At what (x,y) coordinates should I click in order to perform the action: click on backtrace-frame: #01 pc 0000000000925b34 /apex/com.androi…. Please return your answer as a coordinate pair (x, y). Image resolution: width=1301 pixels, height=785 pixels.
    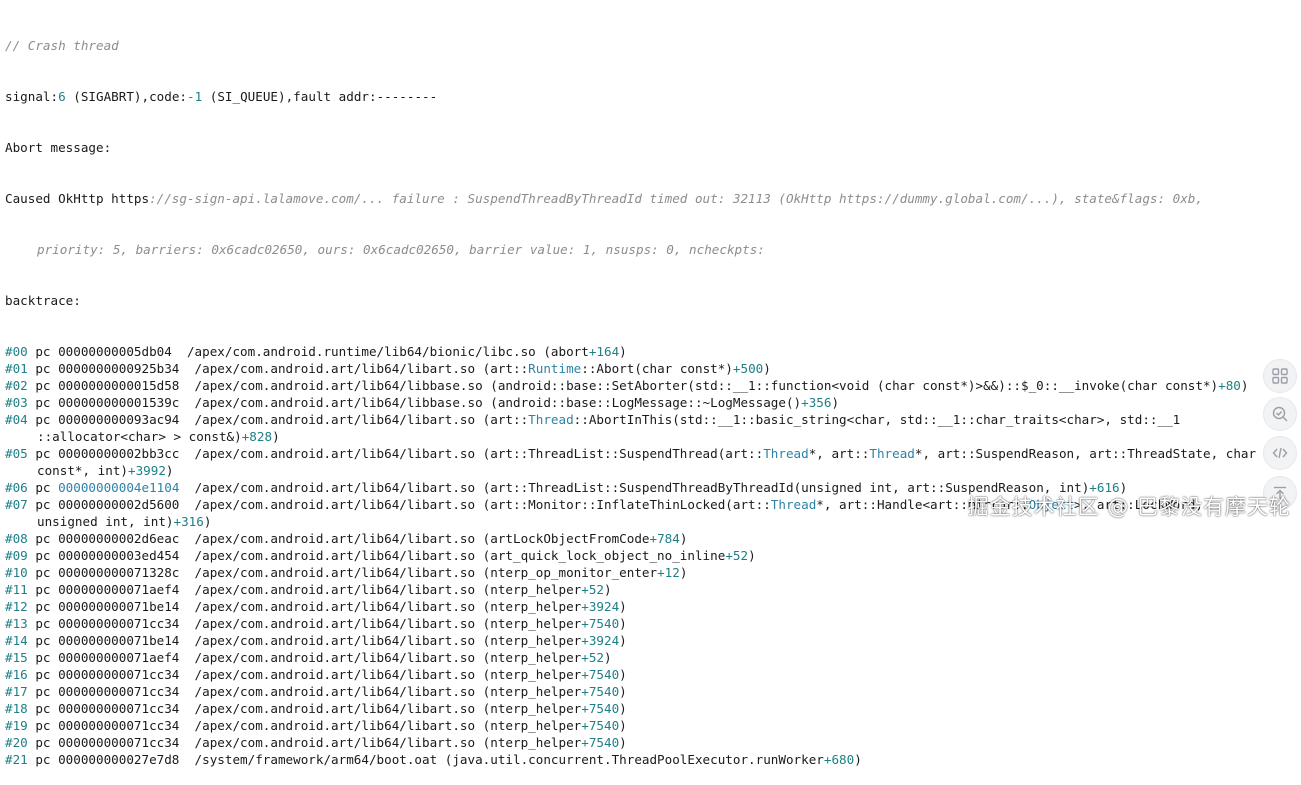
    Looking at the image, I should click on (388, 368).